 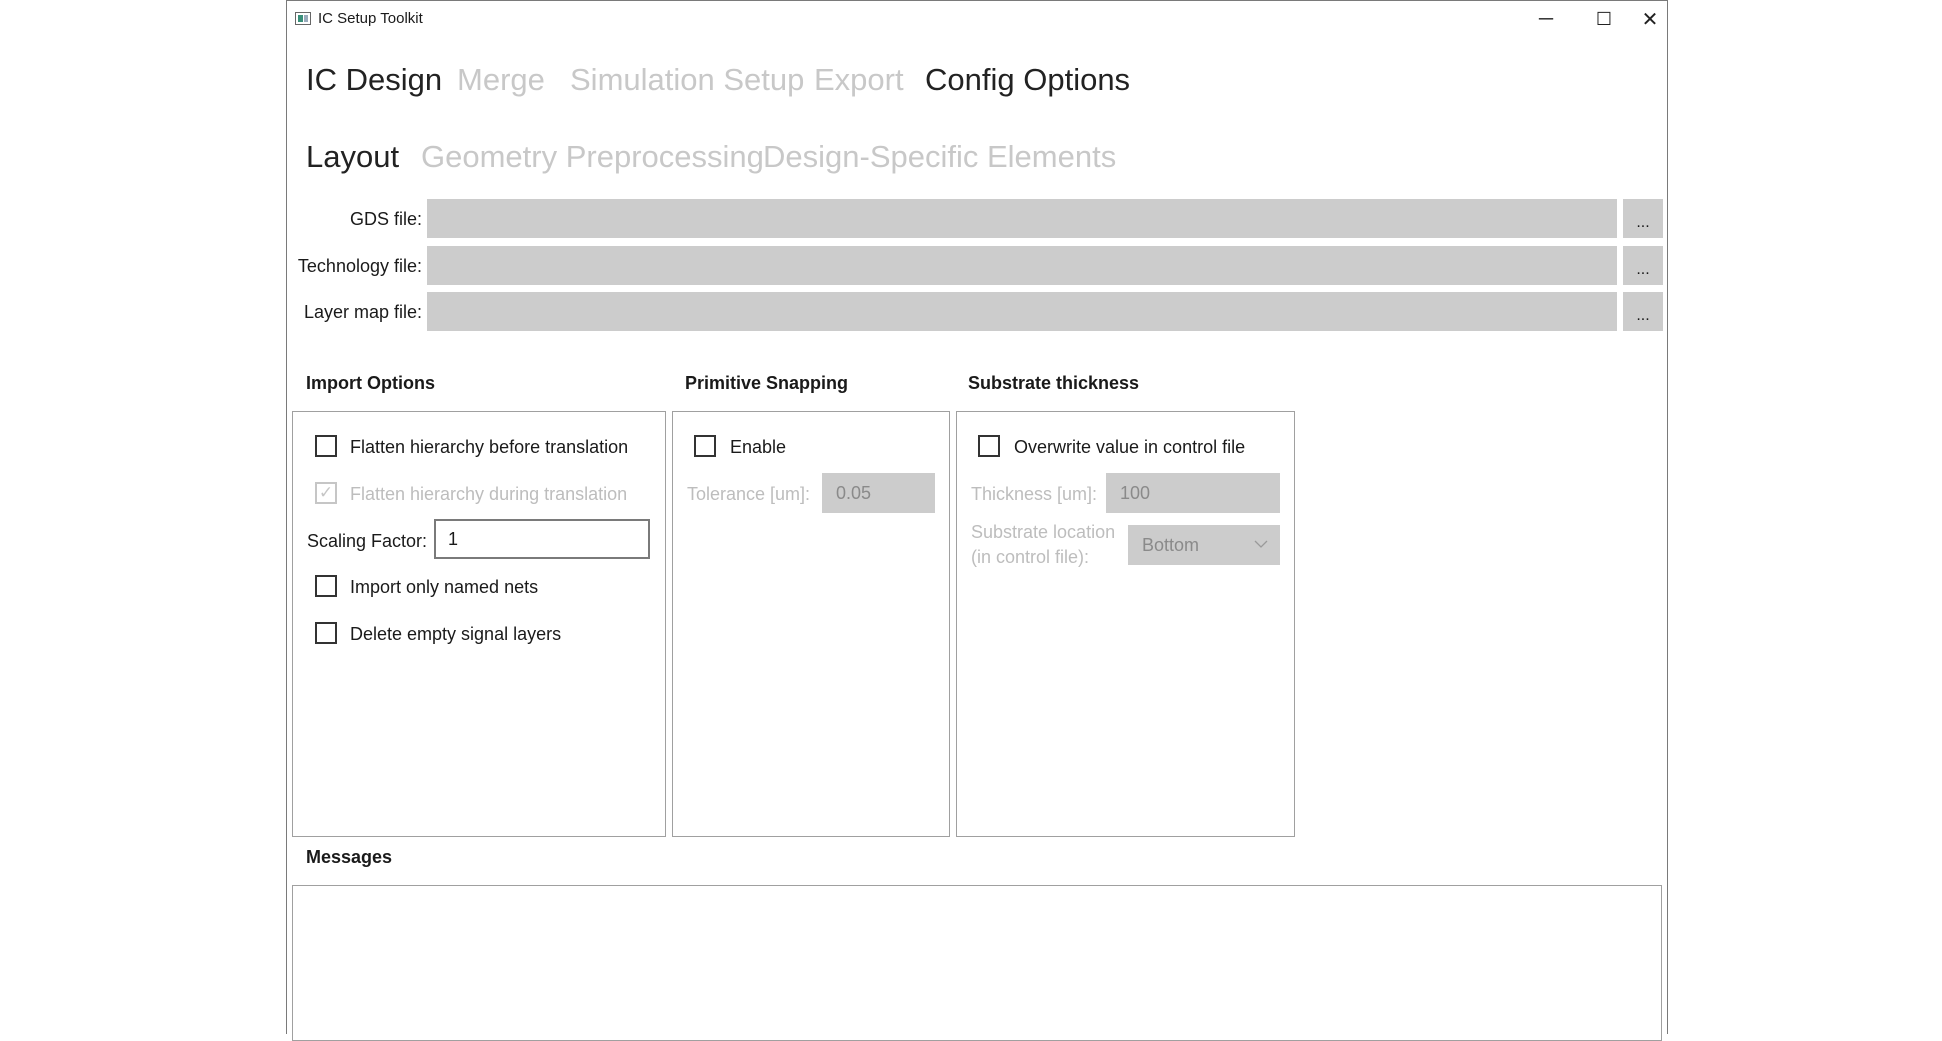 I want to click on flatten-during-checkbox: ✓, so click(x=326, y=493).